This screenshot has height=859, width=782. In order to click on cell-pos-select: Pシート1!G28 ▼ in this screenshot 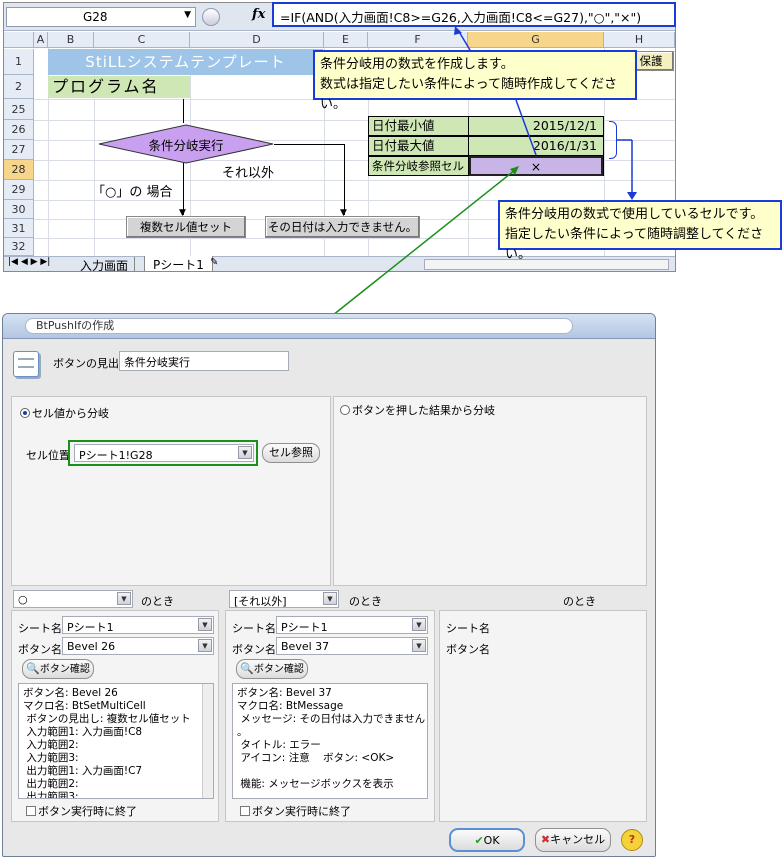, I will do `click(164, 453)`.